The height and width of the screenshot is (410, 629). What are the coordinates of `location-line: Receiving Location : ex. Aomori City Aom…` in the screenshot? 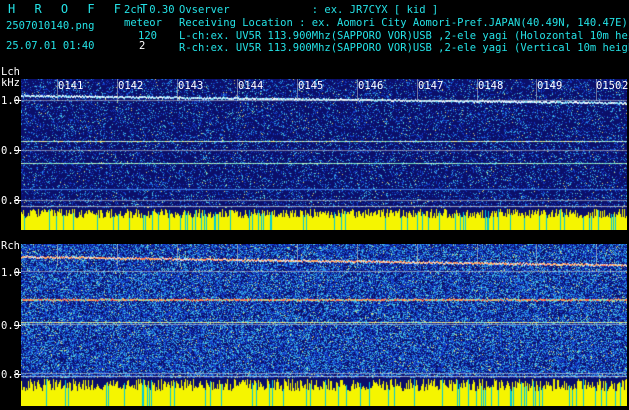 It's located at (403, 23).